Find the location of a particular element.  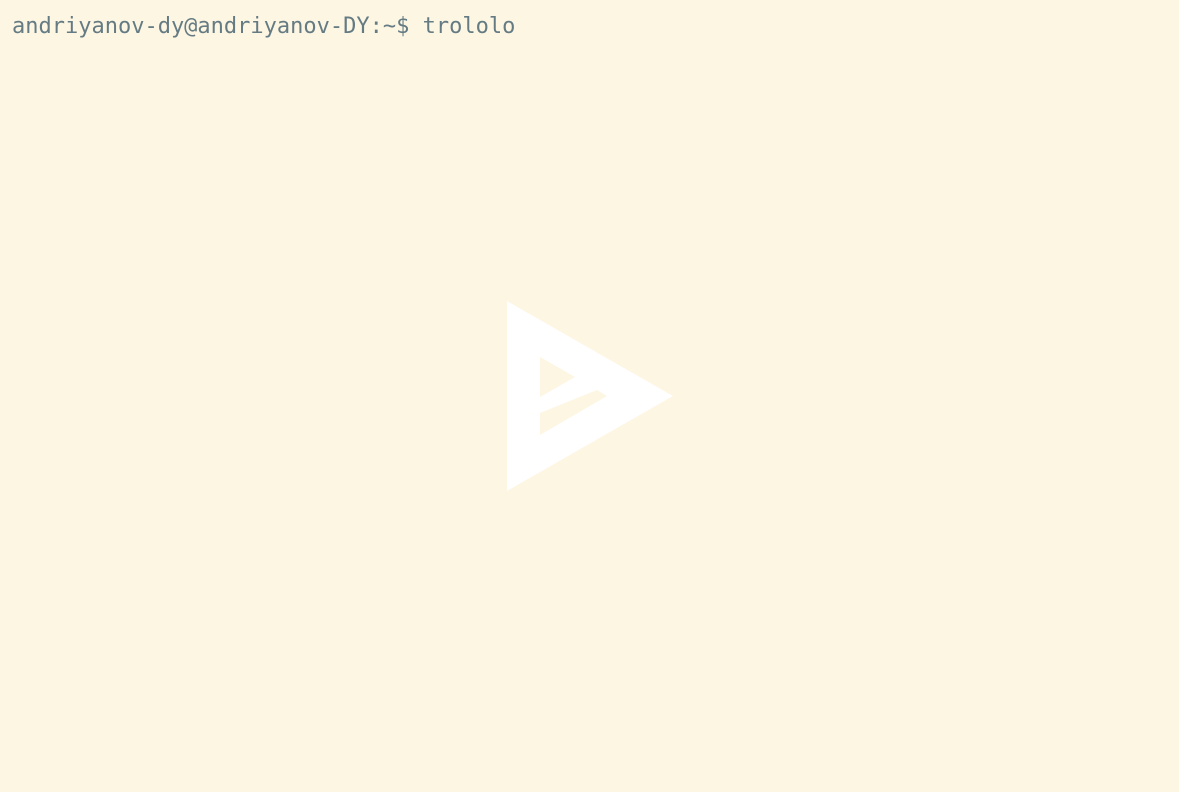

terminal-line: andriyanov-dy@andriyanov-DY:~$ trololo is located at coordinates (589, 27).